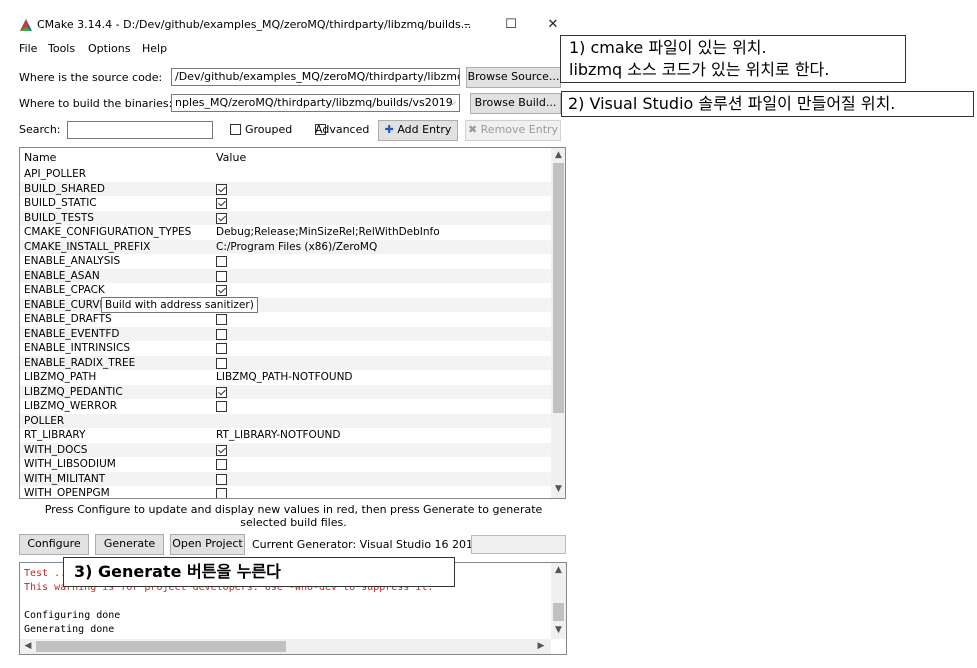 This screenshot has height=668, width=977. I want to click on progress-bar, so click(518, 544).